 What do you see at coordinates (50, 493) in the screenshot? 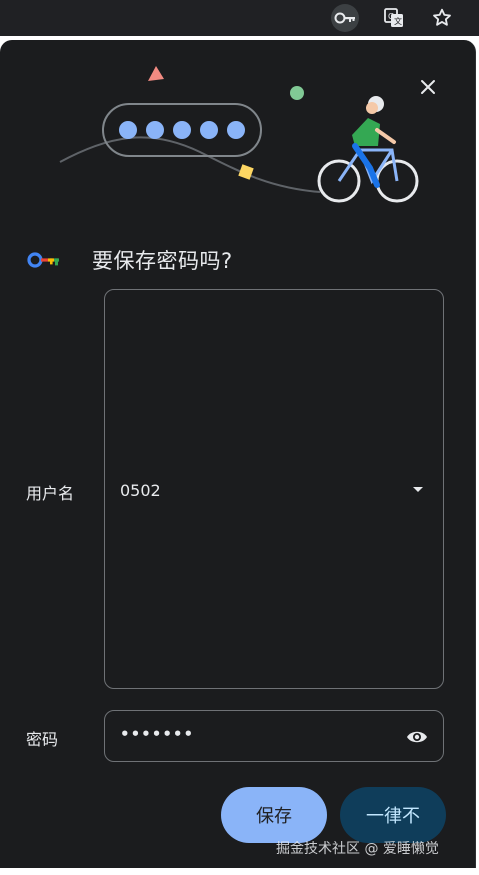
I see `username-label: 用户名` at bounding box center [50, 493].